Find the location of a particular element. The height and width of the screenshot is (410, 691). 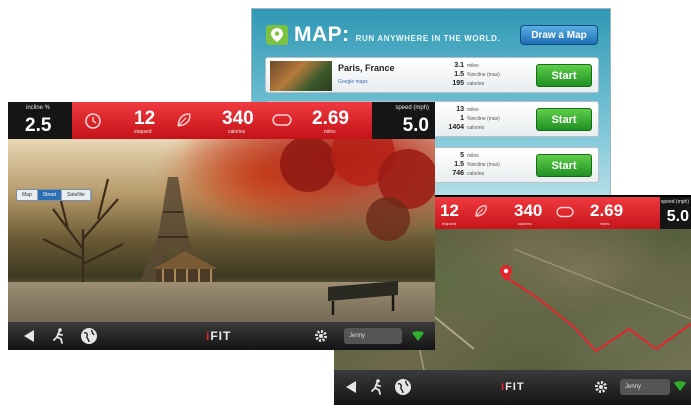

map-header: MAP: RUN ANYWHERE IN THE WORLD. is located at coordinates (383, 35).